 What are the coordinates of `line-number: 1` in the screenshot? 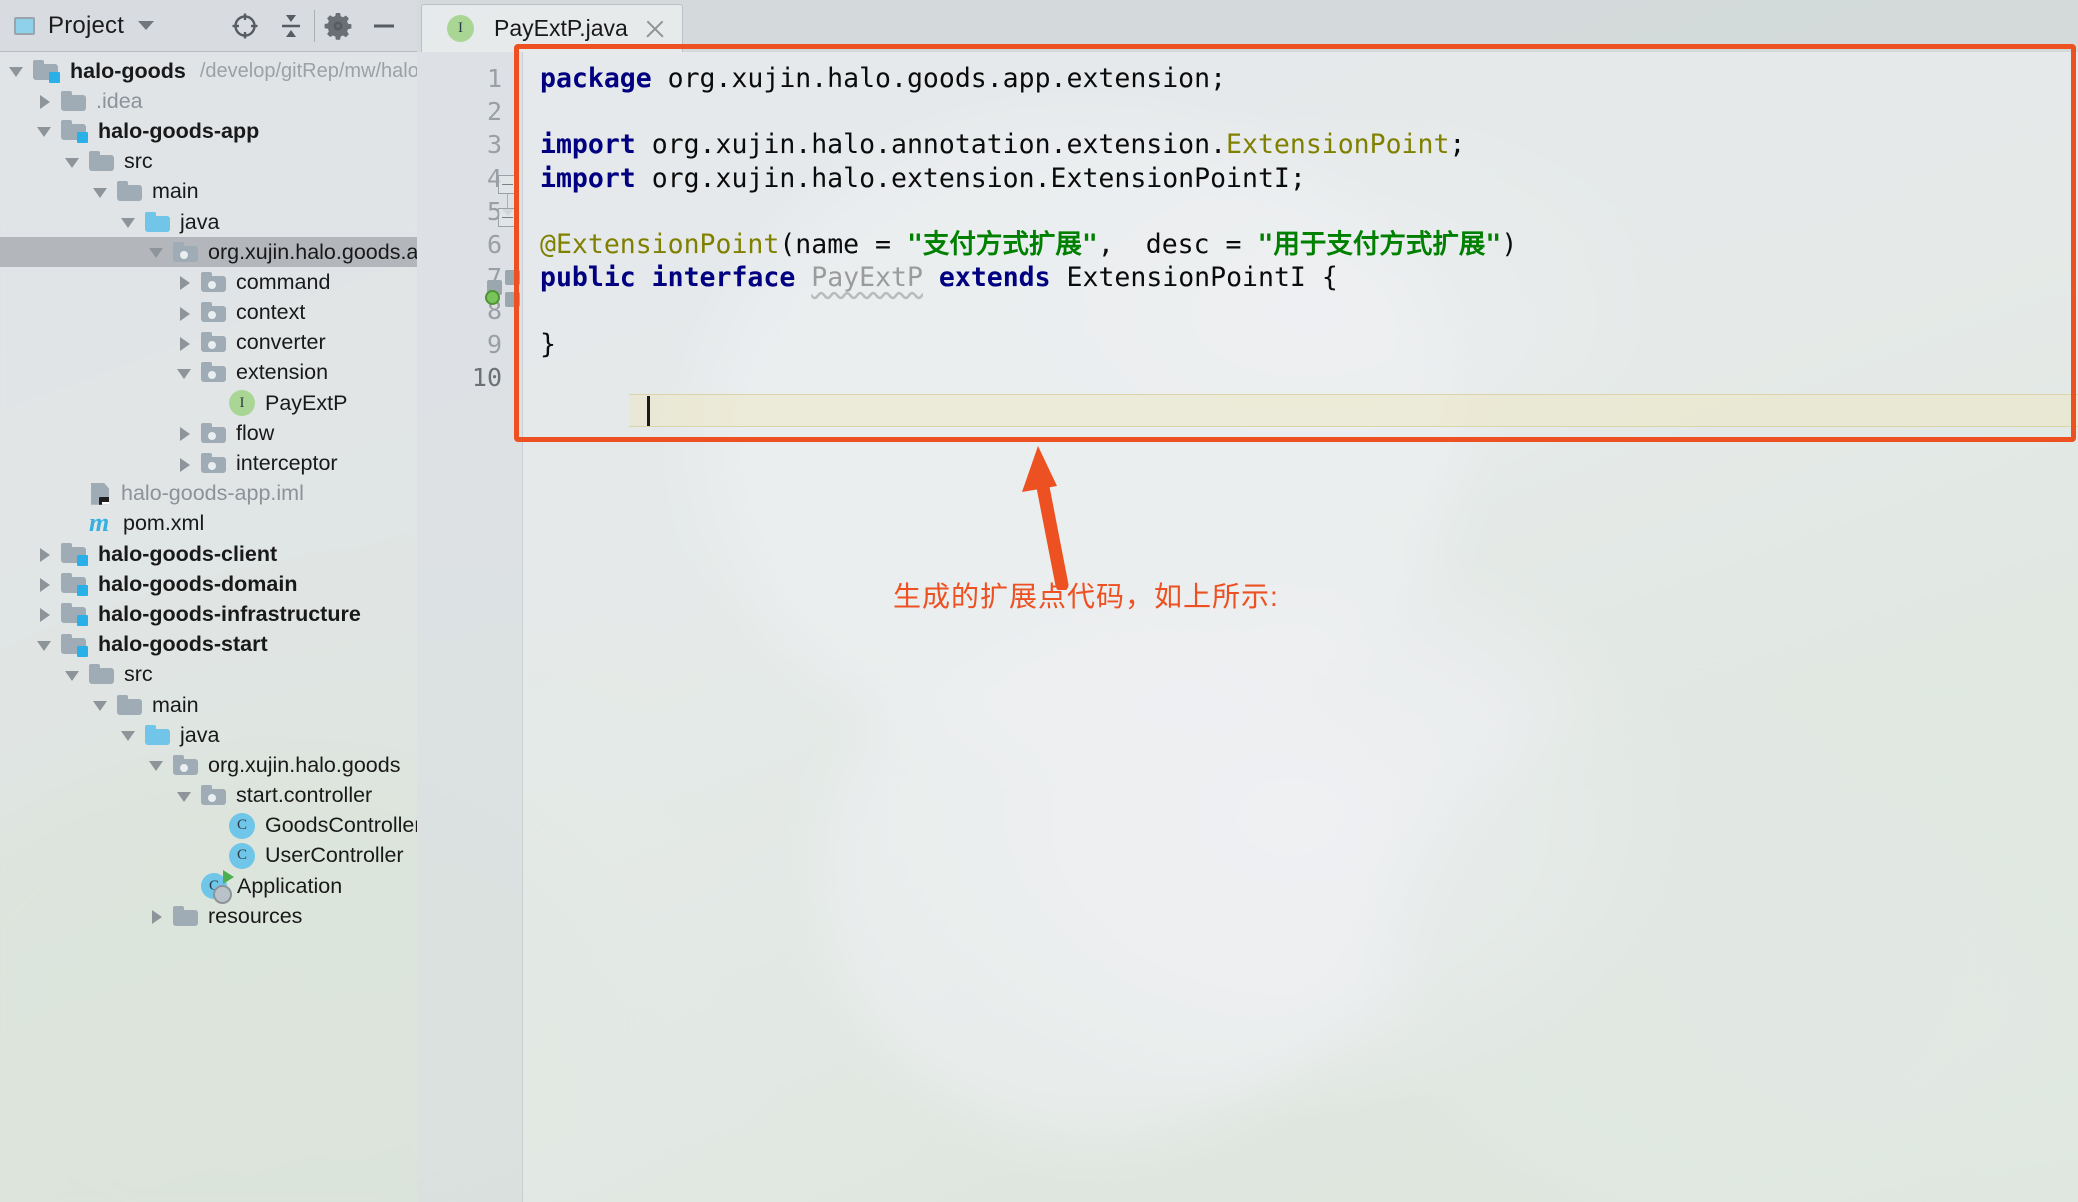 It's located at (494, 78).